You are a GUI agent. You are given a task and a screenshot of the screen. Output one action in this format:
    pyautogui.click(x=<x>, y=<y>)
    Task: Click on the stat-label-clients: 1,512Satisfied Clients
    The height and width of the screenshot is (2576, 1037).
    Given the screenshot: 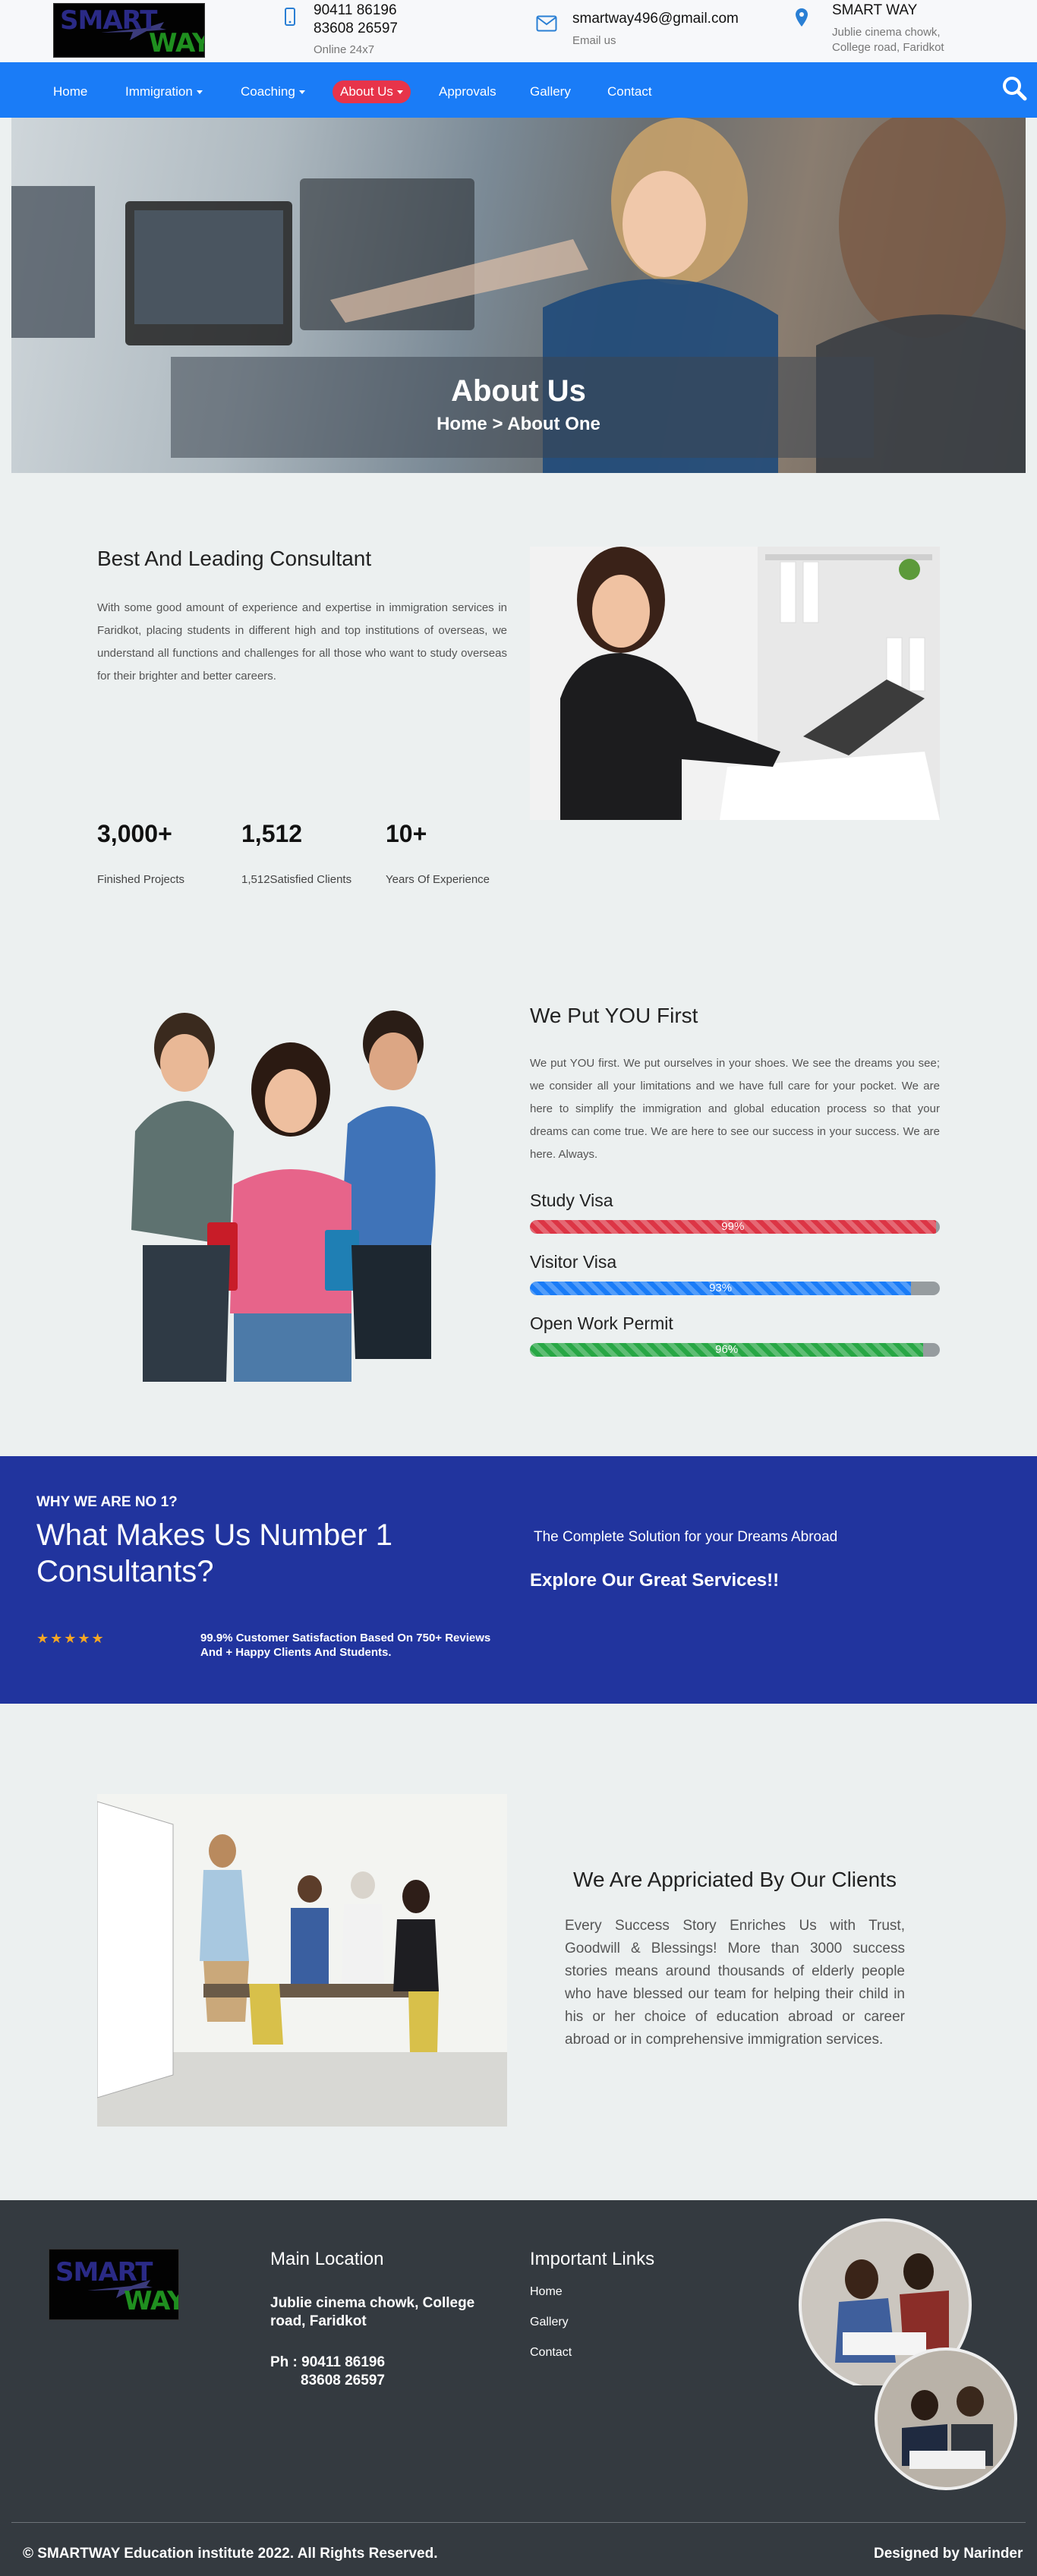 What is the action you would take?
    pyautogui.click(x=296, y=879)
    